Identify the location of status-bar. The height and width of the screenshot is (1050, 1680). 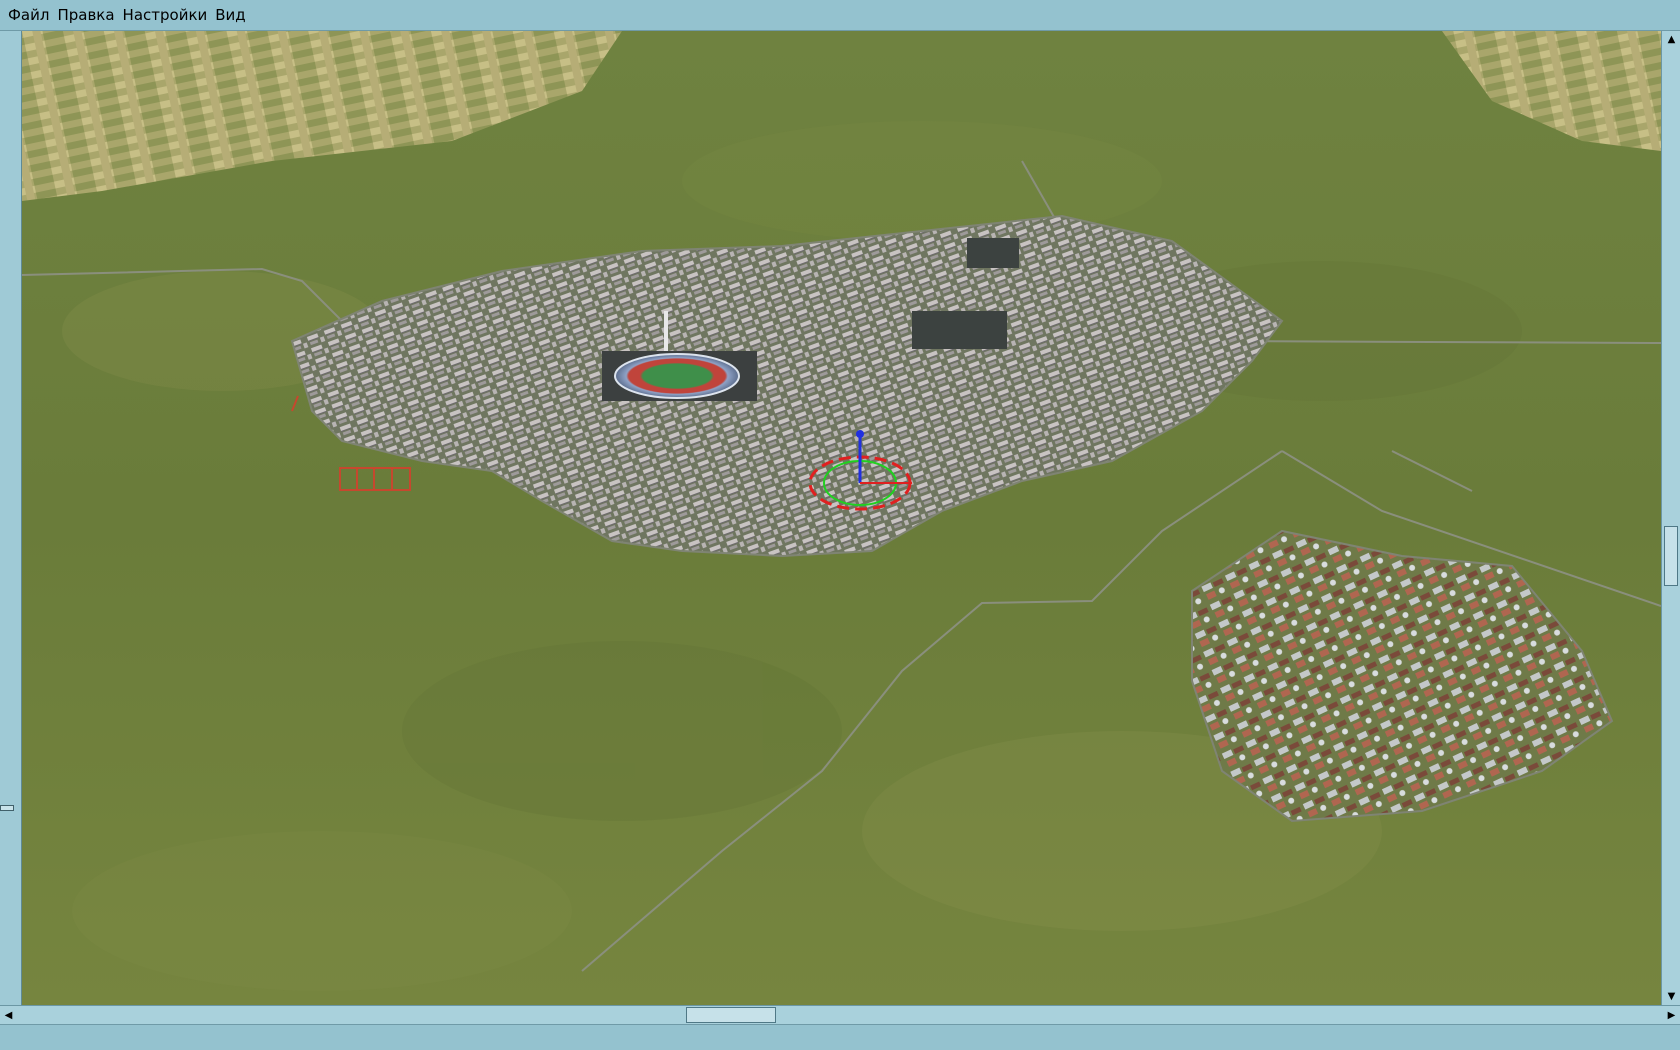
(840, 1037).